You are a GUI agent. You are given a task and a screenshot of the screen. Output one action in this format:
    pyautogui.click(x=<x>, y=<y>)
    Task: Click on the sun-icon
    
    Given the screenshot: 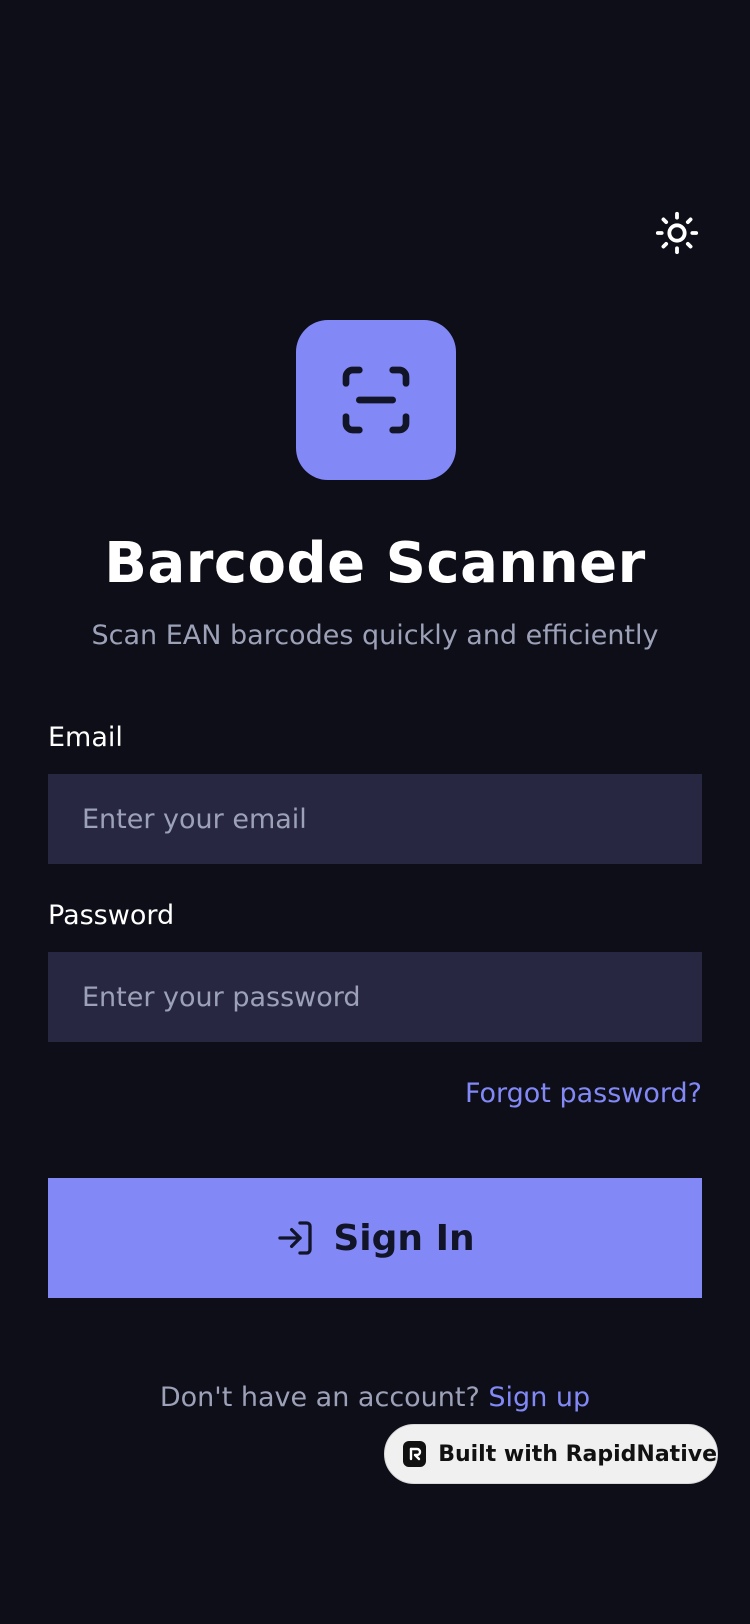 What is the action you would take?
    pyautogui.click(x=677, y=233)
    